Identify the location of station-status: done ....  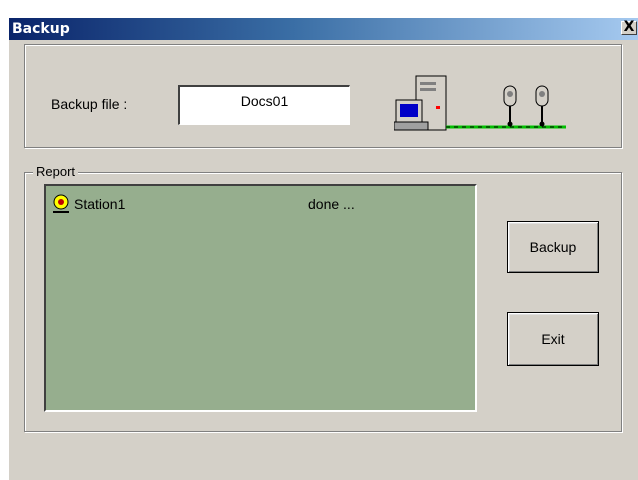
(331, 204).